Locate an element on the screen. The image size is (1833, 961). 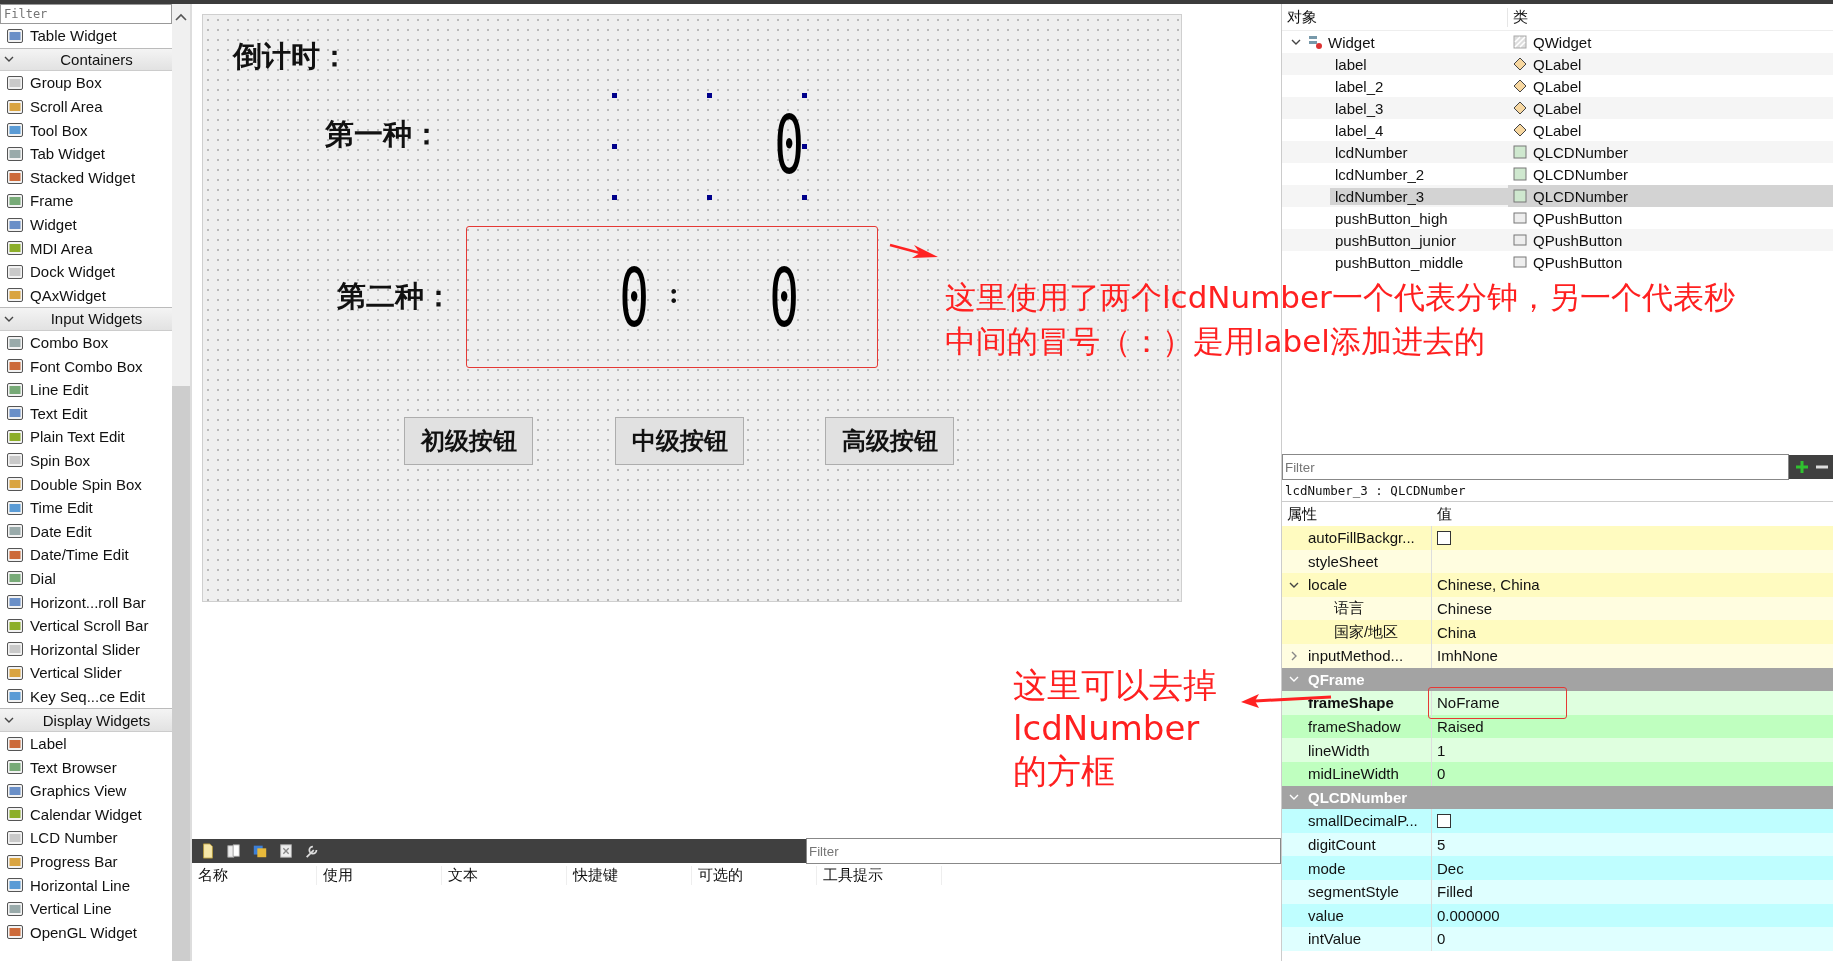
category-header: Input Widgets is located at coordinates (86, 319).